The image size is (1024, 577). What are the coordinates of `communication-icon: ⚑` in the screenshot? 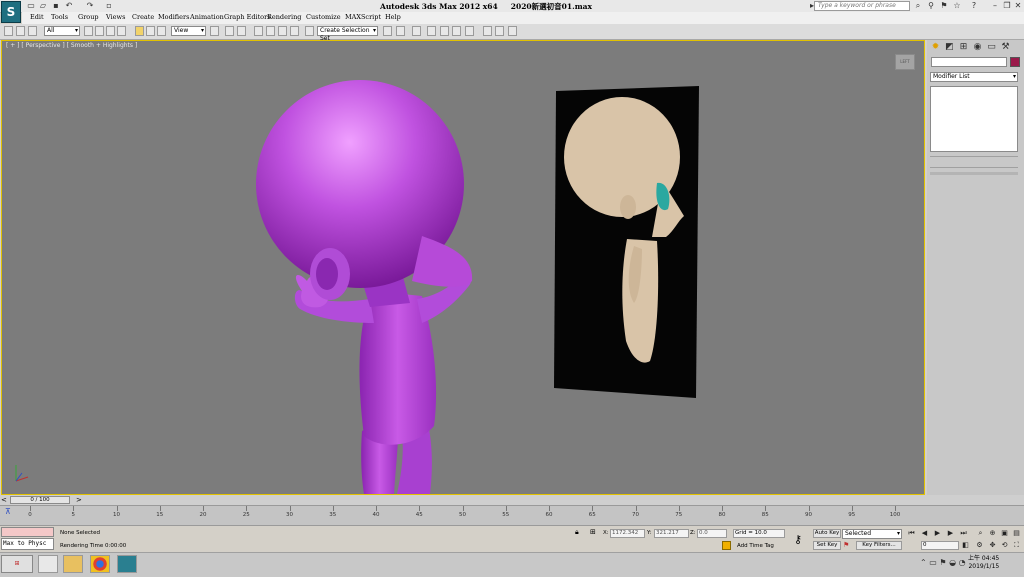 It's located at (944, 6).